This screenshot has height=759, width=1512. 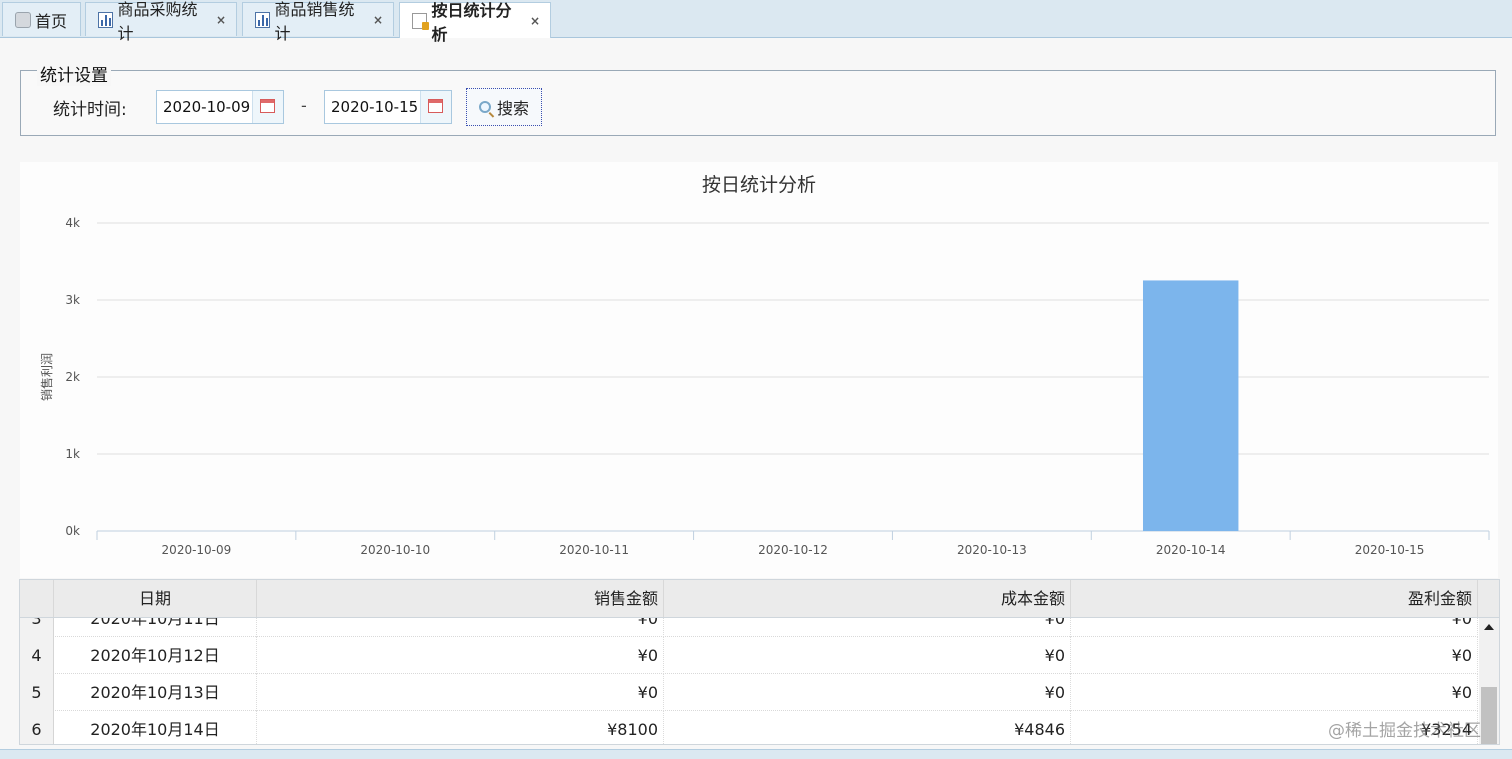 What do you see at coordinates (1274, 598) in the screenshot?
I see `header-profit: 盈利金额` at bounding box center [1274, 598].